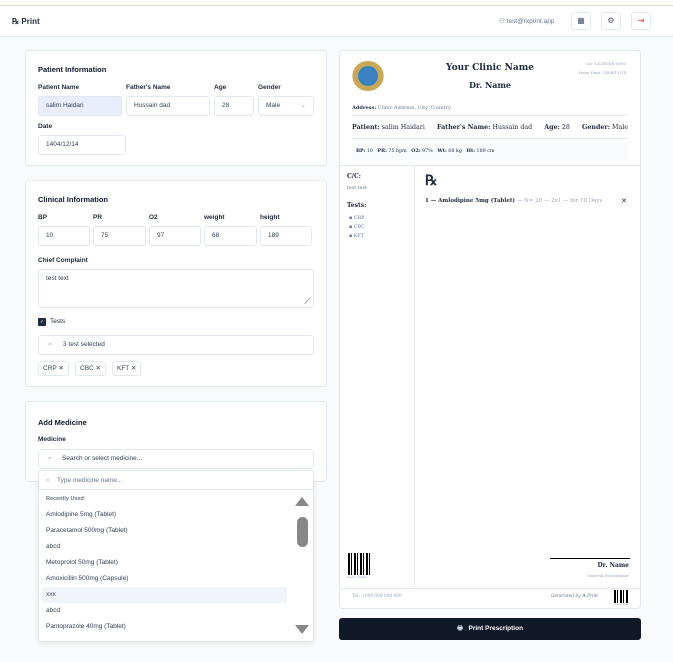 This screenshot has width=673, height=662. Describe the element at coordinates (302, 629) in the screenshot. I see `scroll-down-arrow` at that location.